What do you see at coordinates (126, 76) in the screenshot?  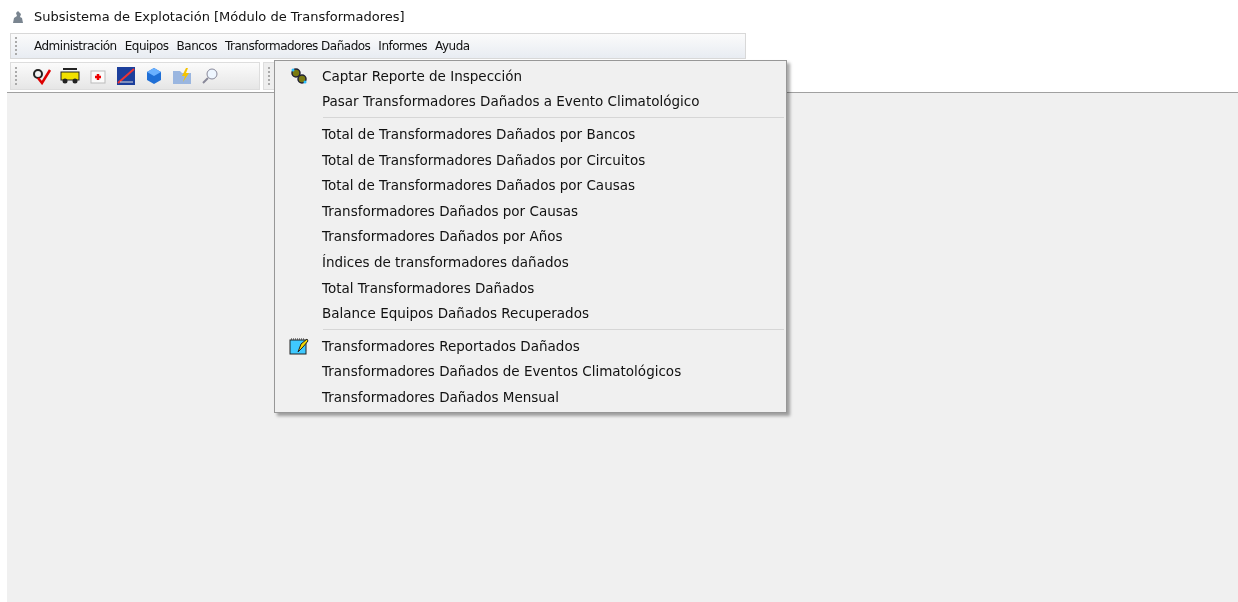 I see `chart-tool-button` at bounding box center [126, 76].